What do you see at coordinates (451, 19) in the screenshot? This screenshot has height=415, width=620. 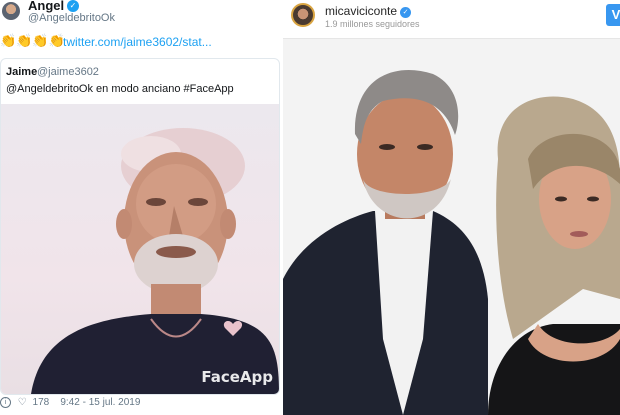 I see `post-header: micaviciconte ✓ 1.9 millones seguidores V` at bounding box center [451, 19].